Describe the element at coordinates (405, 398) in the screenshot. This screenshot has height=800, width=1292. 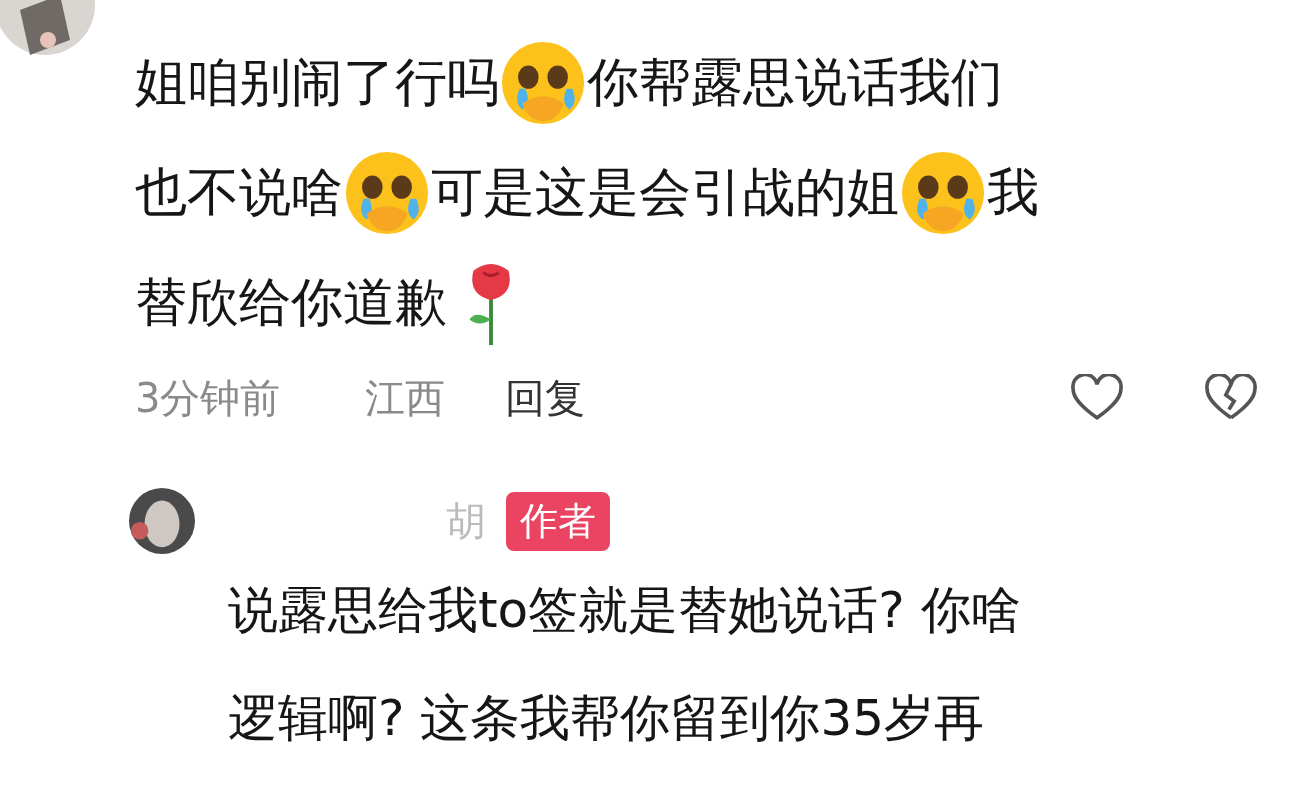
I see `location: 江西` at that location.